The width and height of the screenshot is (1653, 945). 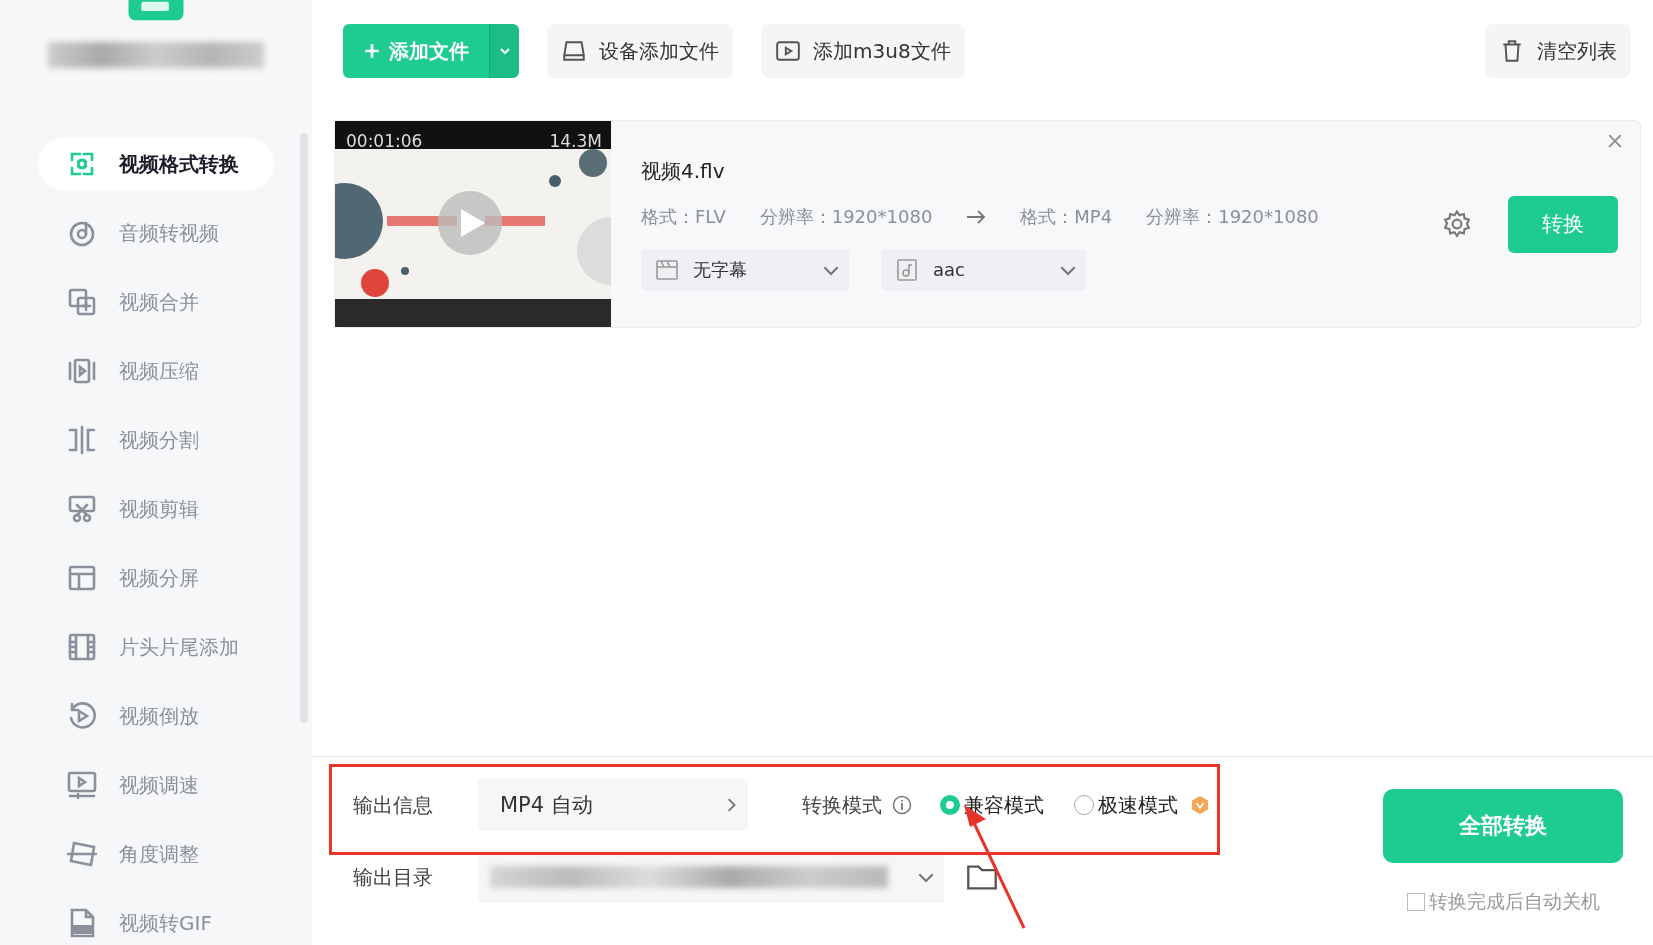 What do you see at coordinates (1126, 805) in the screenshot?
I see `mode-radio: 极速模式` at bounding box center [1126, 805].